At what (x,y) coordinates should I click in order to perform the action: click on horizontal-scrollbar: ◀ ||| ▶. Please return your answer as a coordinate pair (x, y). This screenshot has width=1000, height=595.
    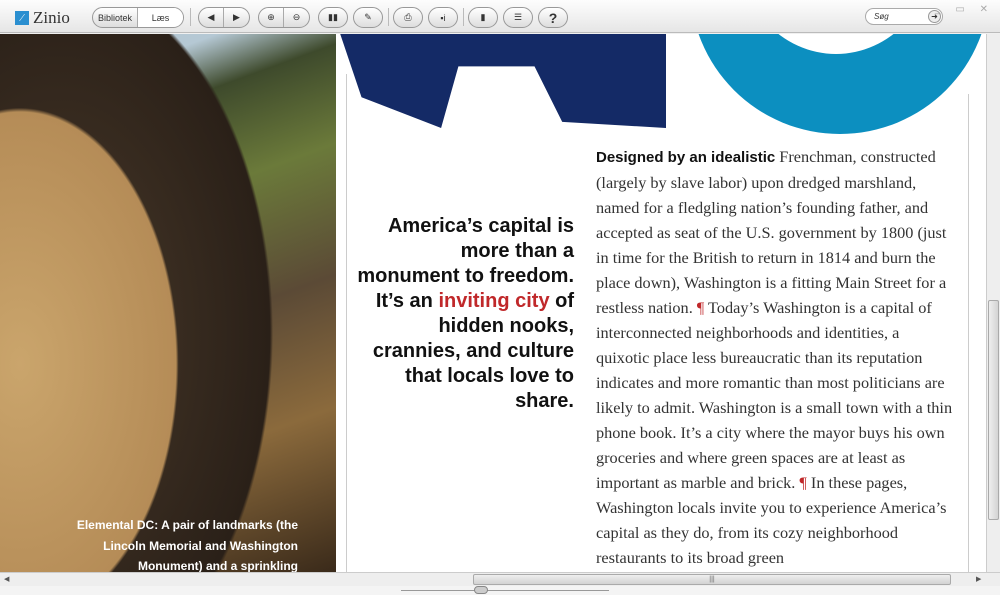
    Looking at the image, I should click on (500, 579).